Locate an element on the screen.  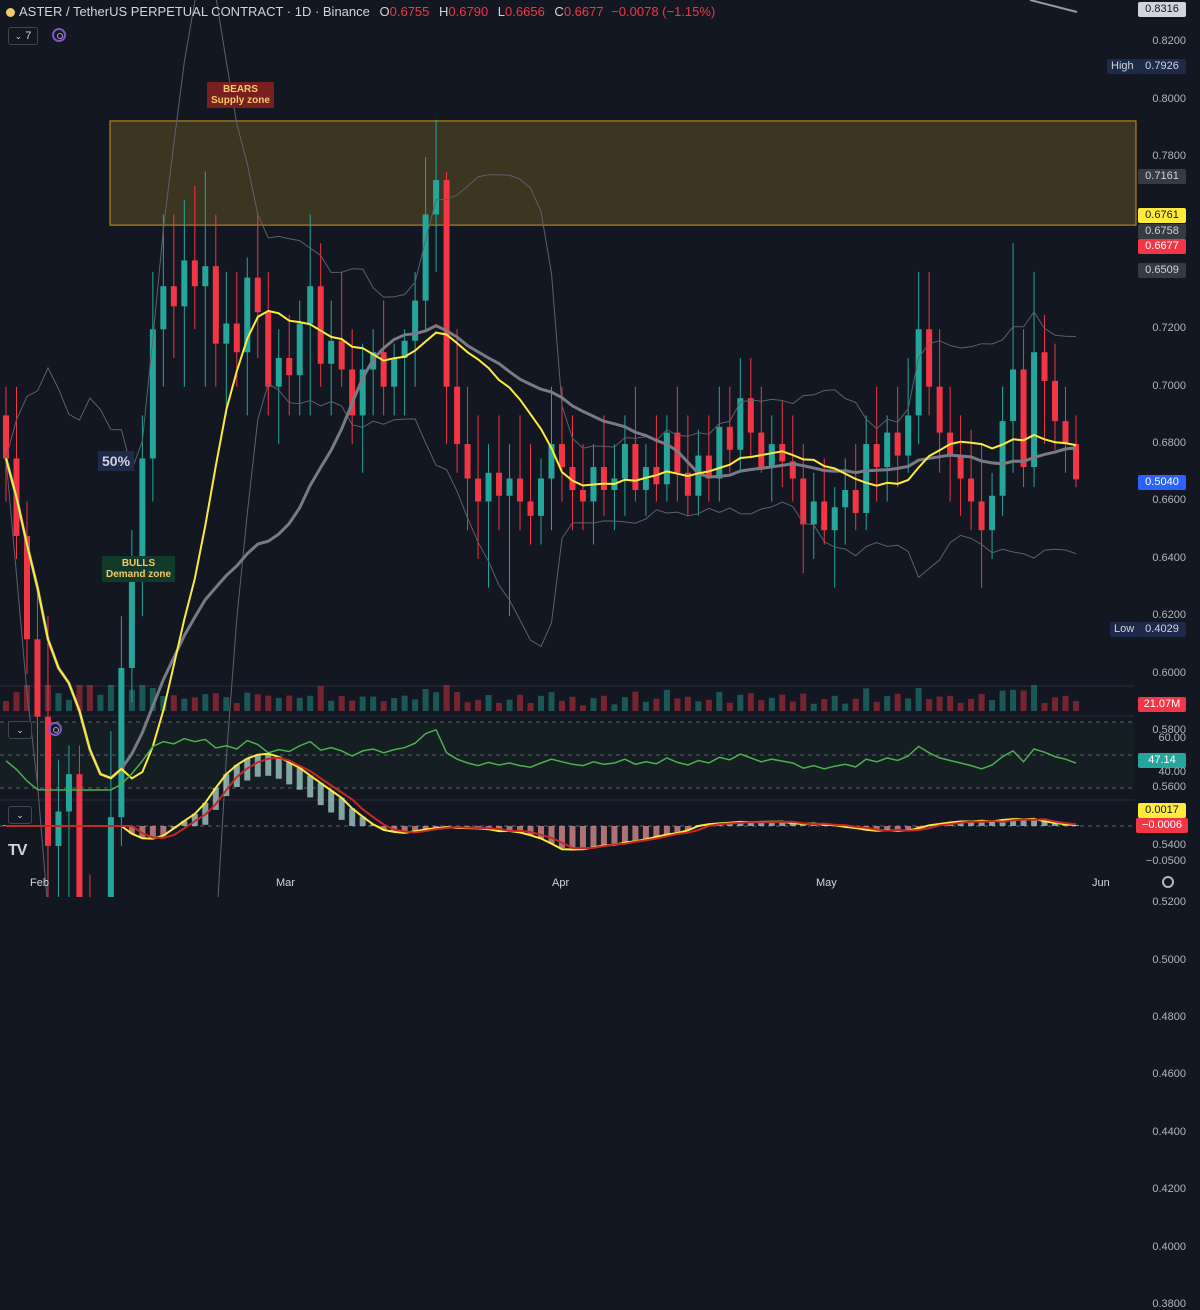
price-tag-last: 0.6677 is located at coordinates (1162, 246).